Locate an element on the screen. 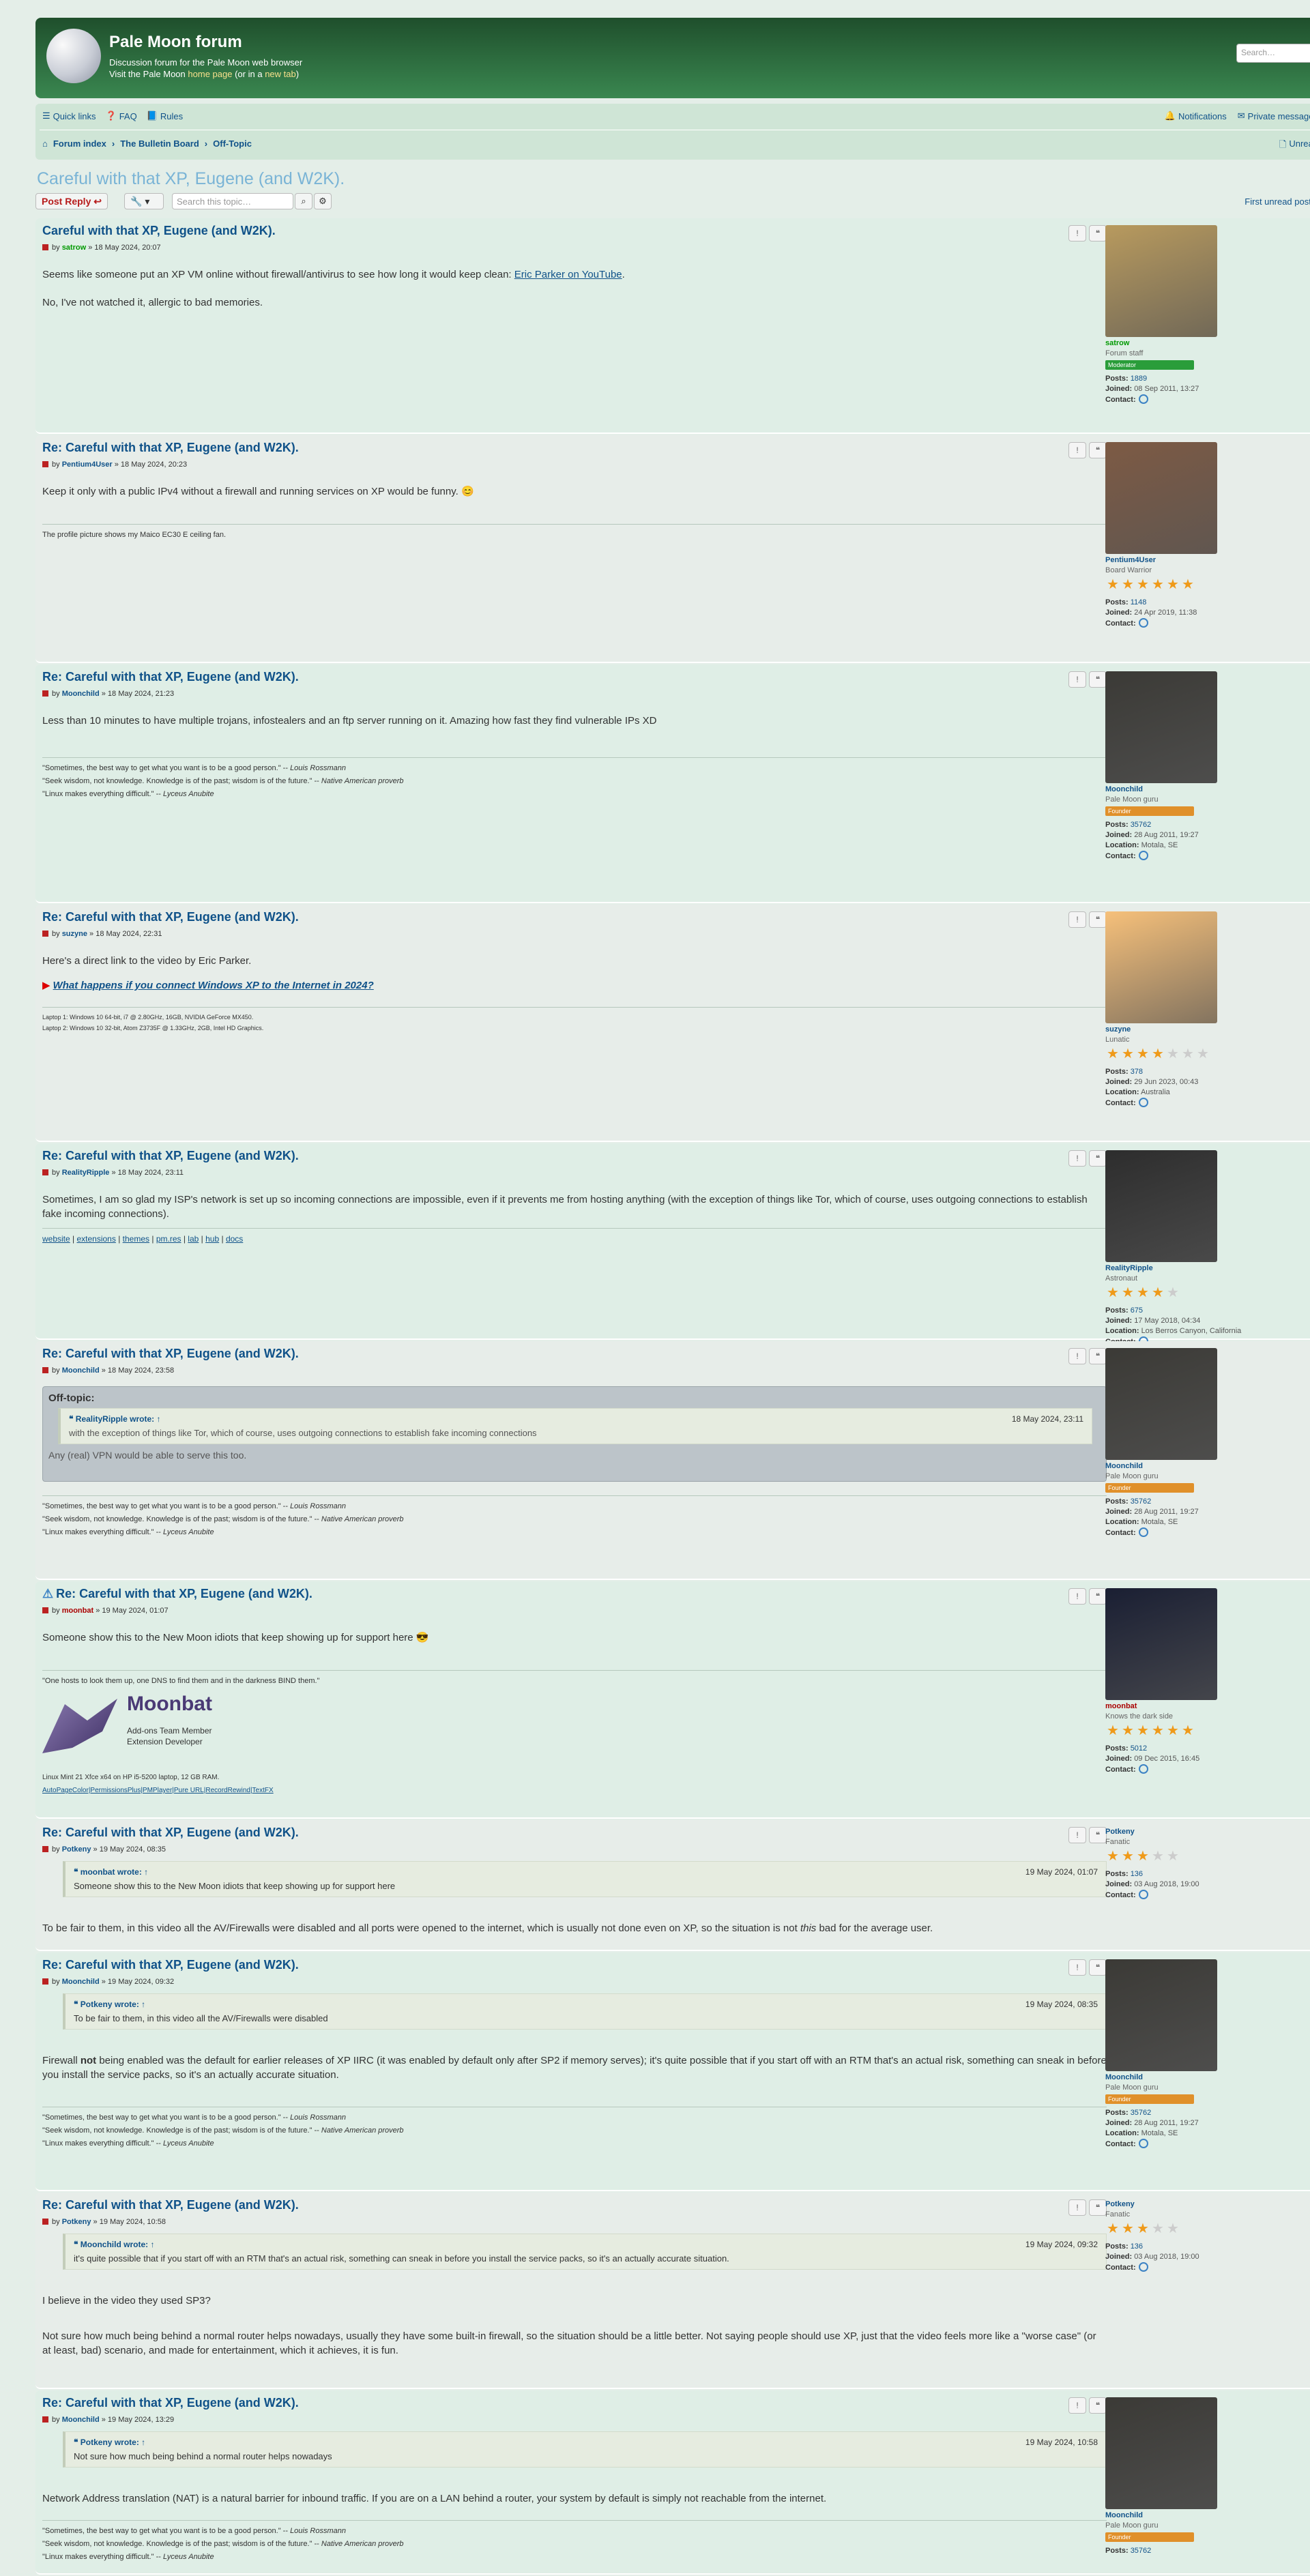  signature-link: lab is located at coordinates (193, 1239).